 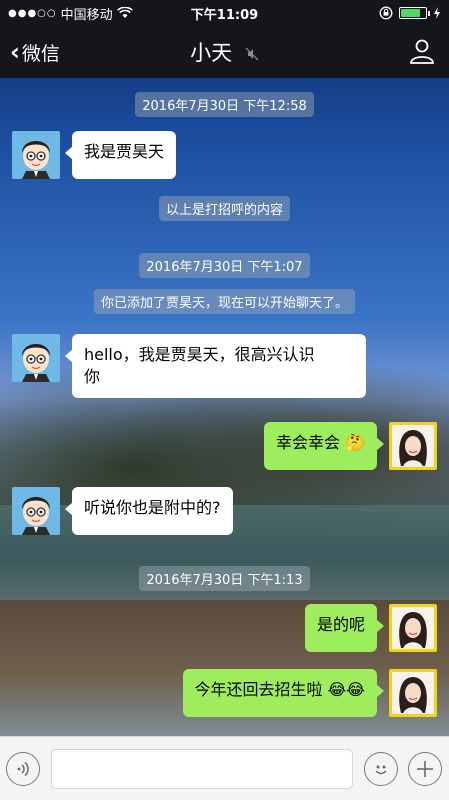 What do you see at coordinates (120, 155) in the screenshot?
I see `message-bubble: 我是贾昊天` at bounding box center [120, 155].